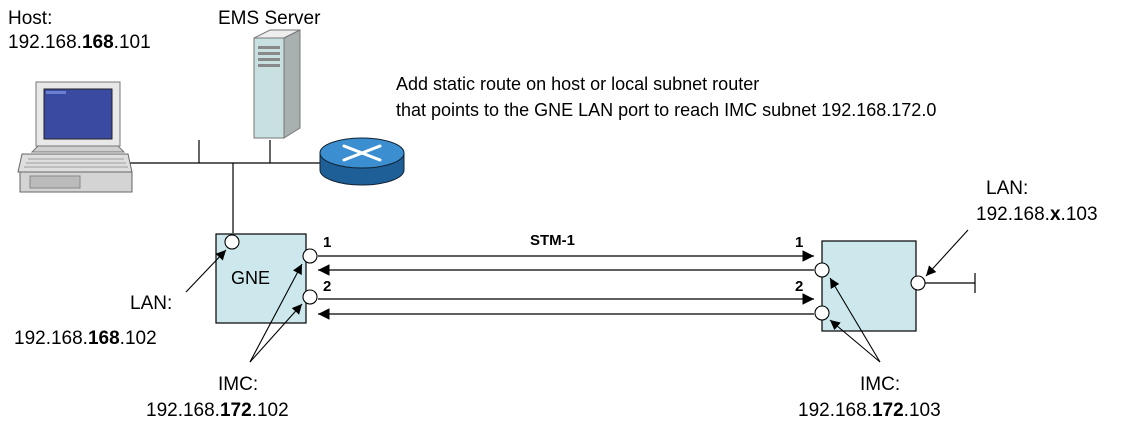 Image resolution: width=1132 pixels, height=429 pixels. What do you see at coordinates (869, 410) in the screenshot?
I see `remote-imc-ip: 192.168.172.103` at bounding box center [869, 410].